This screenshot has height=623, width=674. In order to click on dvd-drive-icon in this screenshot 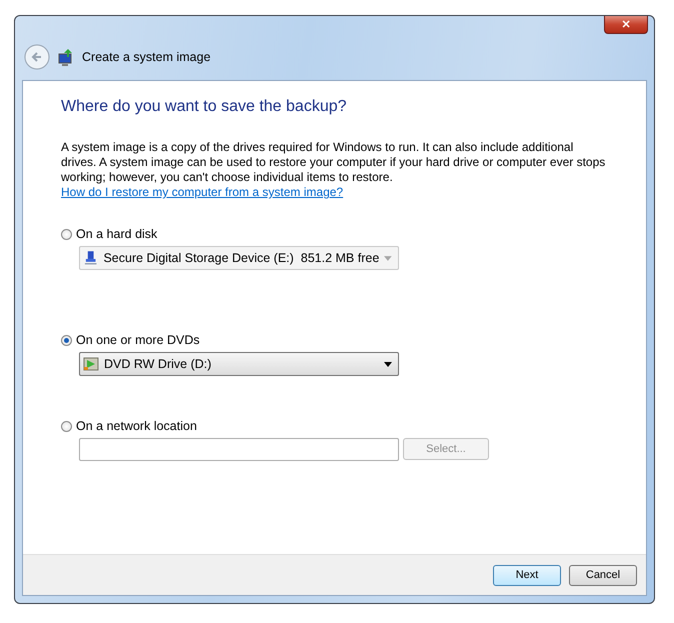, I will do `click(91, 364)`.